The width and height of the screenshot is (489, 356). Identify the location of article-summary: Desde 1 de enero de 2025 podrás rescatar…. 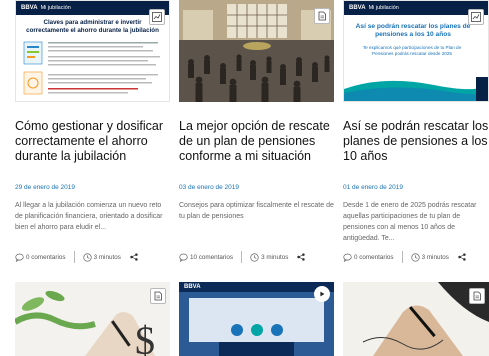
(410, 222).